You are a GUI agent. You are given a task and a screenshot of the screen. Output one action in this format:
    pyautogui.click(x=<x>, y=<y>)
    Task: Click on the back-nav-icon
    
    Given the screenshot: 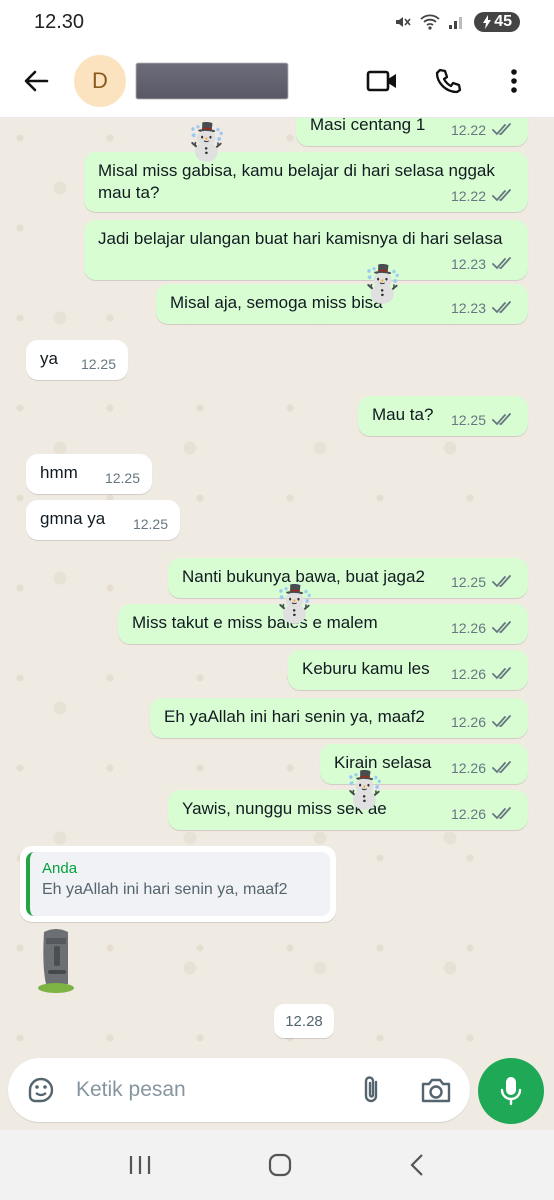 What is the action you would take?
    pyautogui.click(x=417, y=1165)
    